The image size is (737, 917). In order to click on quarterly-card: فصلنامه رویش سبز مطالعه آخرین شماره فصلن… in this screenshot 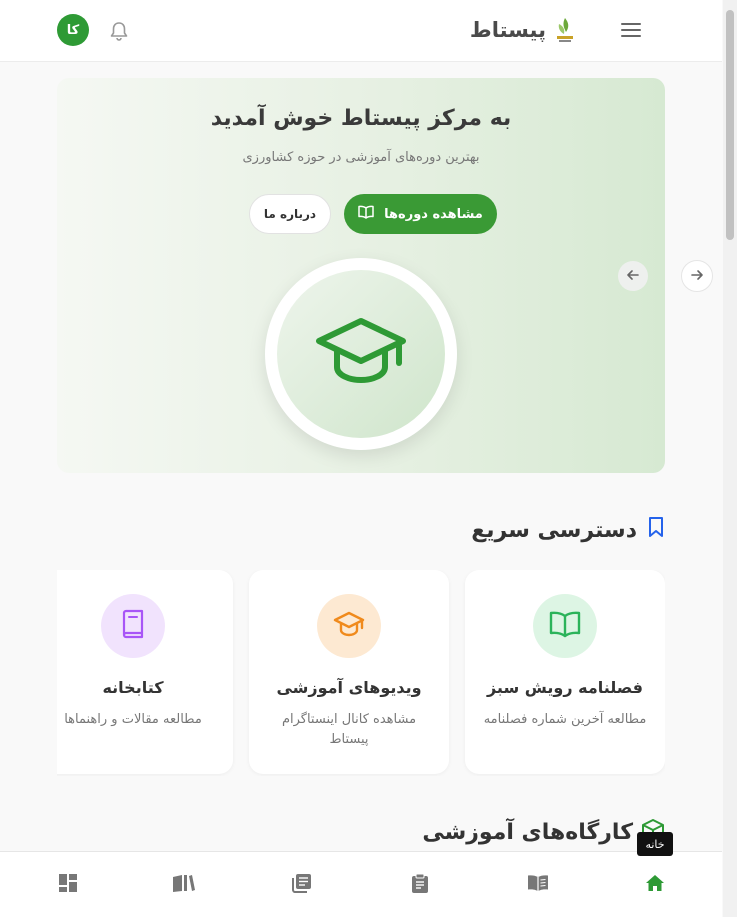, I will do `click(565, 672)`.